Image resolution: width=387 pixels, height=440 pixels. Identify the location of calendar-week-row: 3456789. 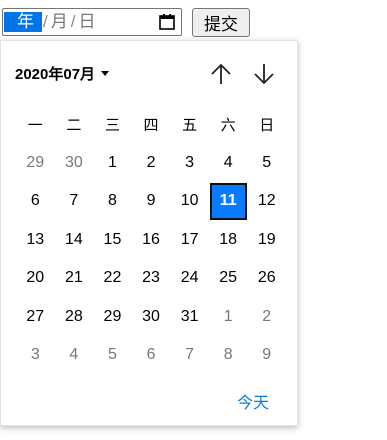
(151, 355).